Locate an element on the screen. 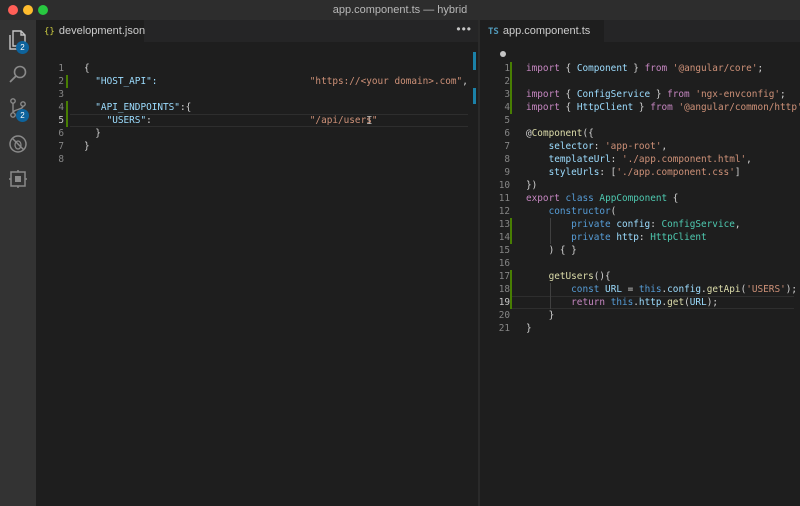  code-token: "USERS" is located at coordinates (115, 120).